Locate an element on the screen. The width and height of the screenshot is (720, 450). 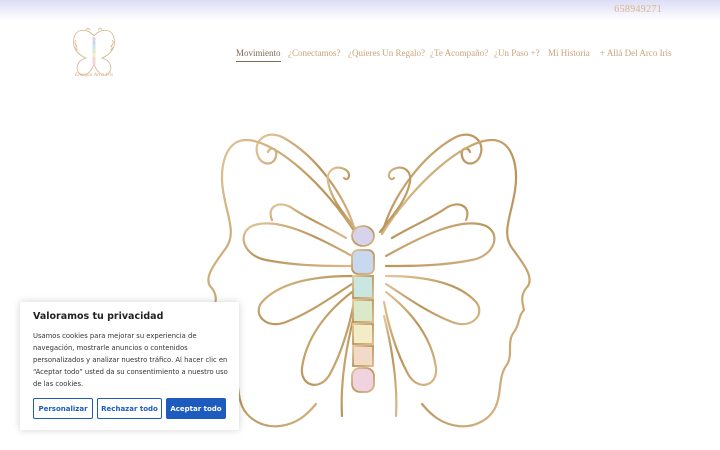
accept-all-button: Aceptar todo is located at coordinates (196, 408).